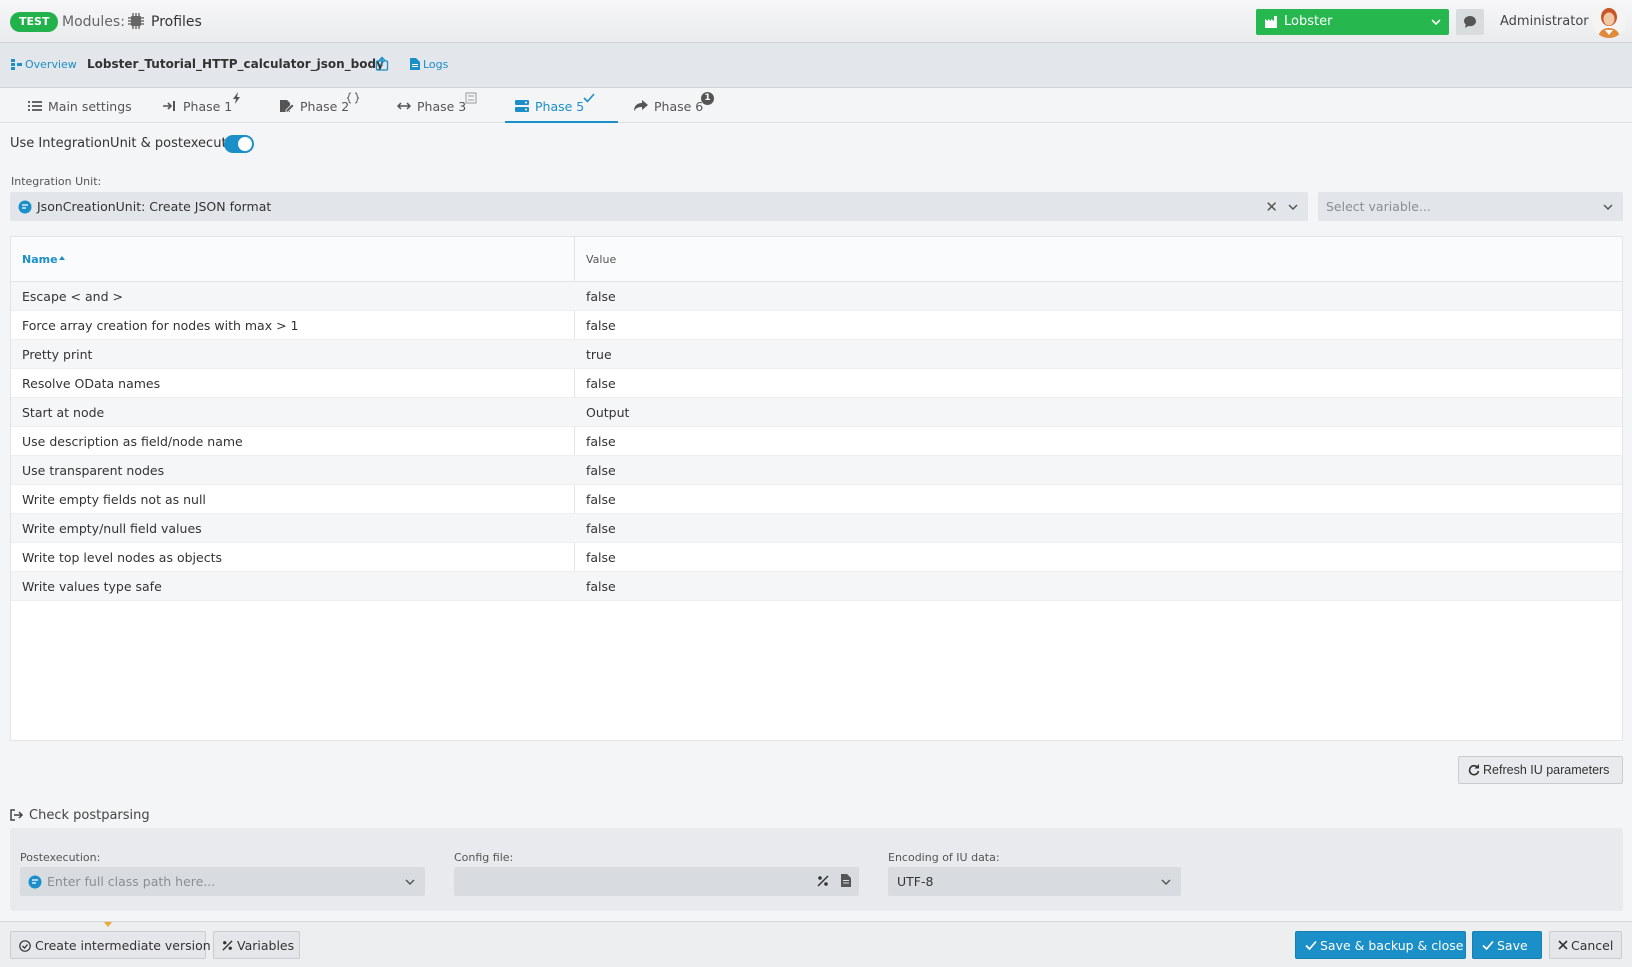 The width and height of the screenshot is (1632, 967). What do you see at coordinates (816, 383) in the screenshot?
I see `table-row: Resolve OData names false` at bounding box center [816, 383].